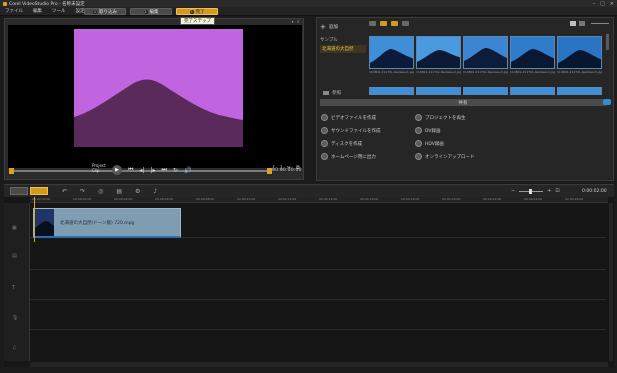 The image size is (617, 373). I want to click on share-item-label: HDV録画, so click(434, 144).